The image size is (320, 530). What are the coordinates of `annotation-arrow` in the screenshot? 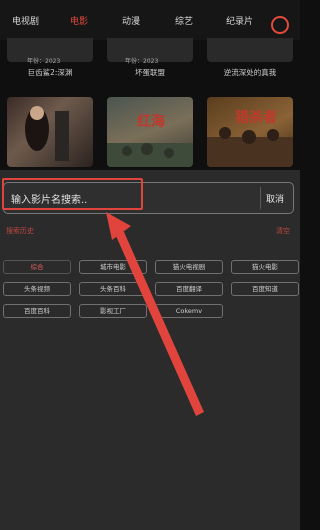 It's located at (155, 314).